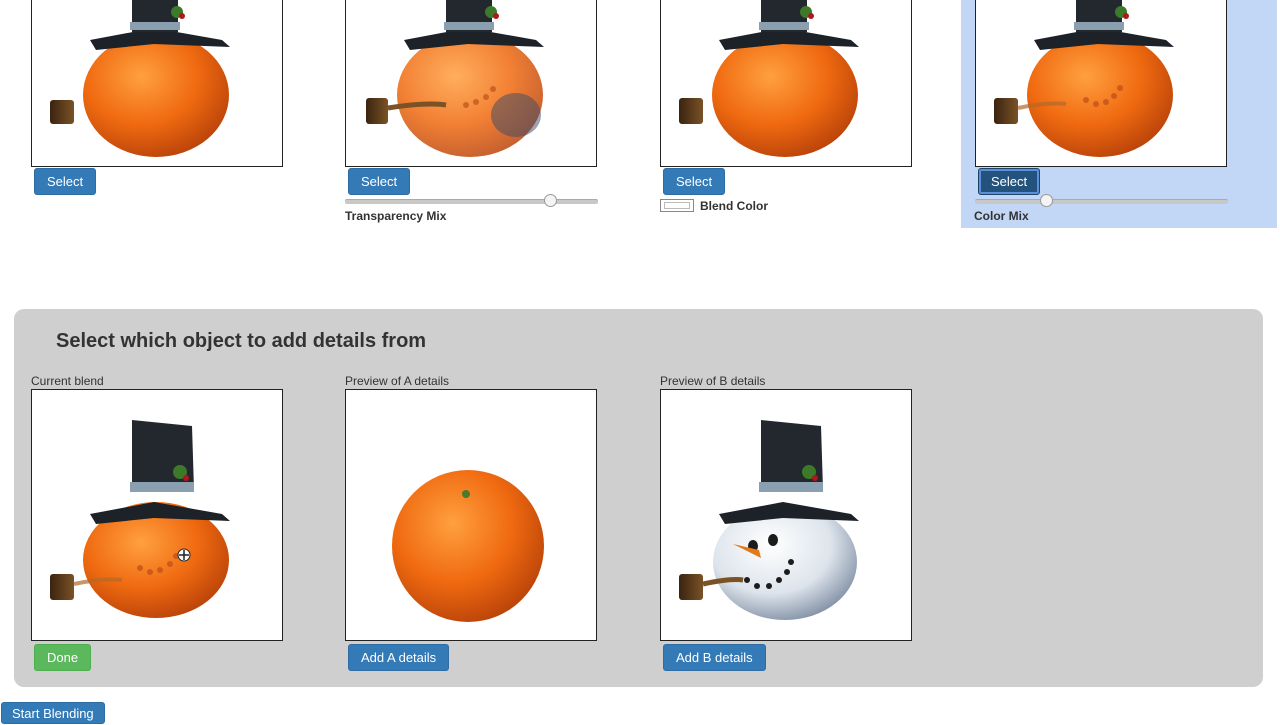 This screenshot has width=1280, height=725. What do you see at coordinates (399, 657) in the screenshot?
I see `add-a-details-button: Add A details` at bounding box center [399, 657].